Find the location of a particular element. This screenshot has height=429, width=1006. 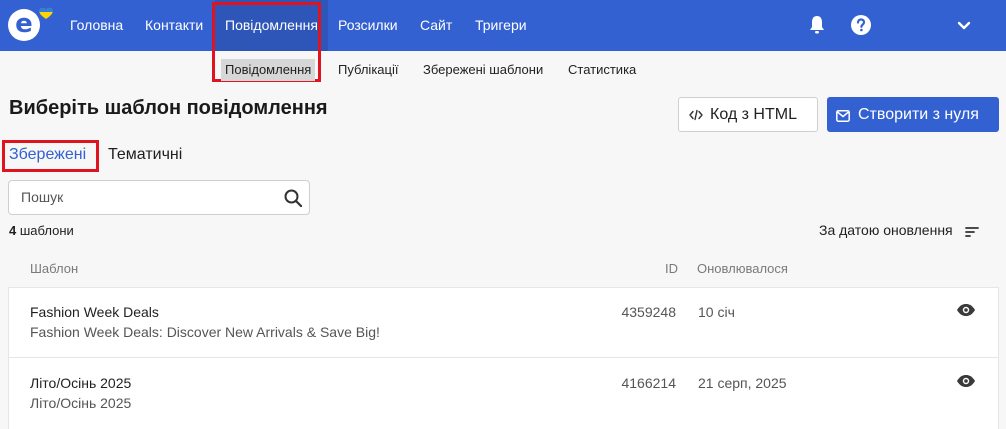

nav-item-home: Головна is located at coordinates (96, 25).